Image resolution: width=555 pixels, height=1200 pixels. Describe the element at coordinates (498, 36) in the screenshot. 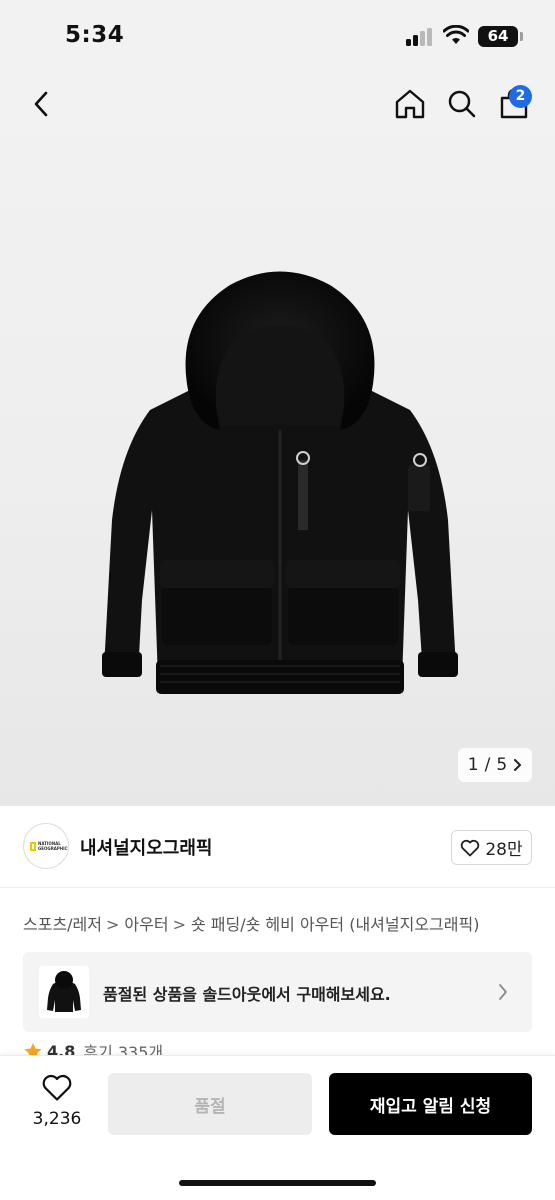

I see `battery-icon: 64` at that location.